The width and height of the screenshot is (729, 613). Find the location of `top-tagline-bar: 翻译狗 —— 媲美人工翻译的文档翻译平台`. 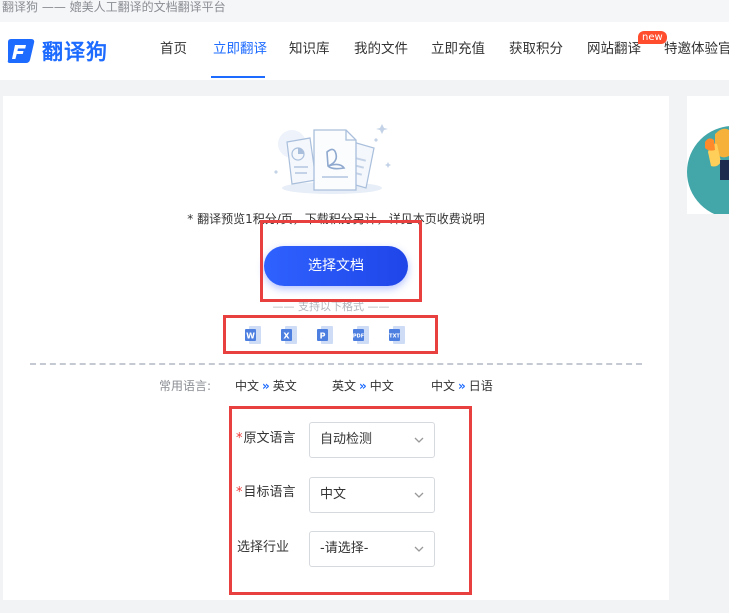

top-tagline-bar: 翻译狗 —— 媲美人工翻译的文档翻译平台 is located at coordinates (364, 11).